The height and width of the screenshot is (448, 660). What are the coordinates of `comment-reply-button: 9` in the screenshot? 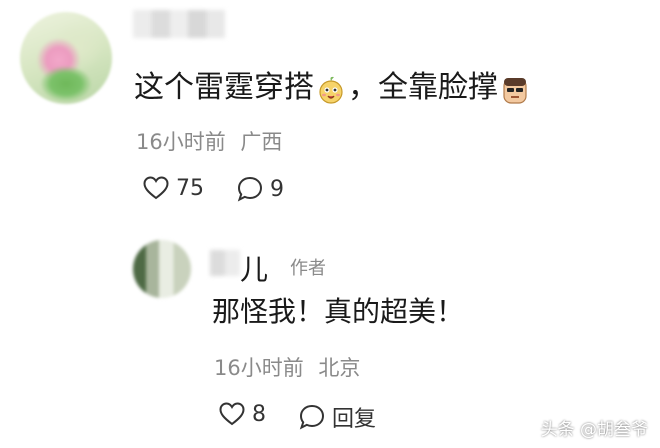 It's located at (260, 189).